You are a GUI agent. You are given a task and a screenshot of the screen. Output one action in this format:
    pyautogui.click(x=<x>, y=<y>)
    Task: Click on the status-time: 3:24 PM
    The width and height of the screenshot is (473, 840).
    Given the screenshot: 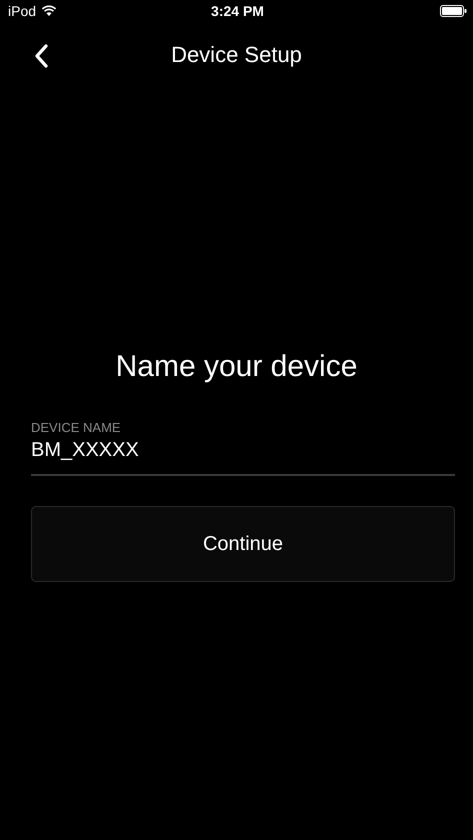 What is the action you would take?
    pyautogui.click(x=237, y=11)
    